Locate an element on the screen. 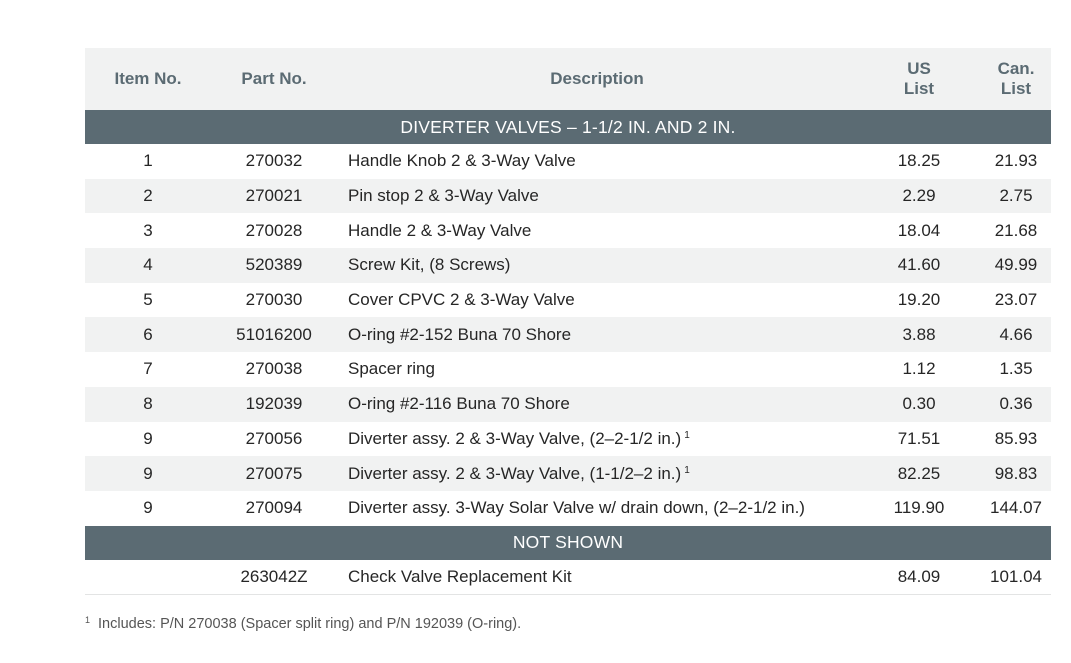 The image size is (1071, 663). cell-description: Handle 2 & 3-Way Valve is located at coordinates (597, 231).